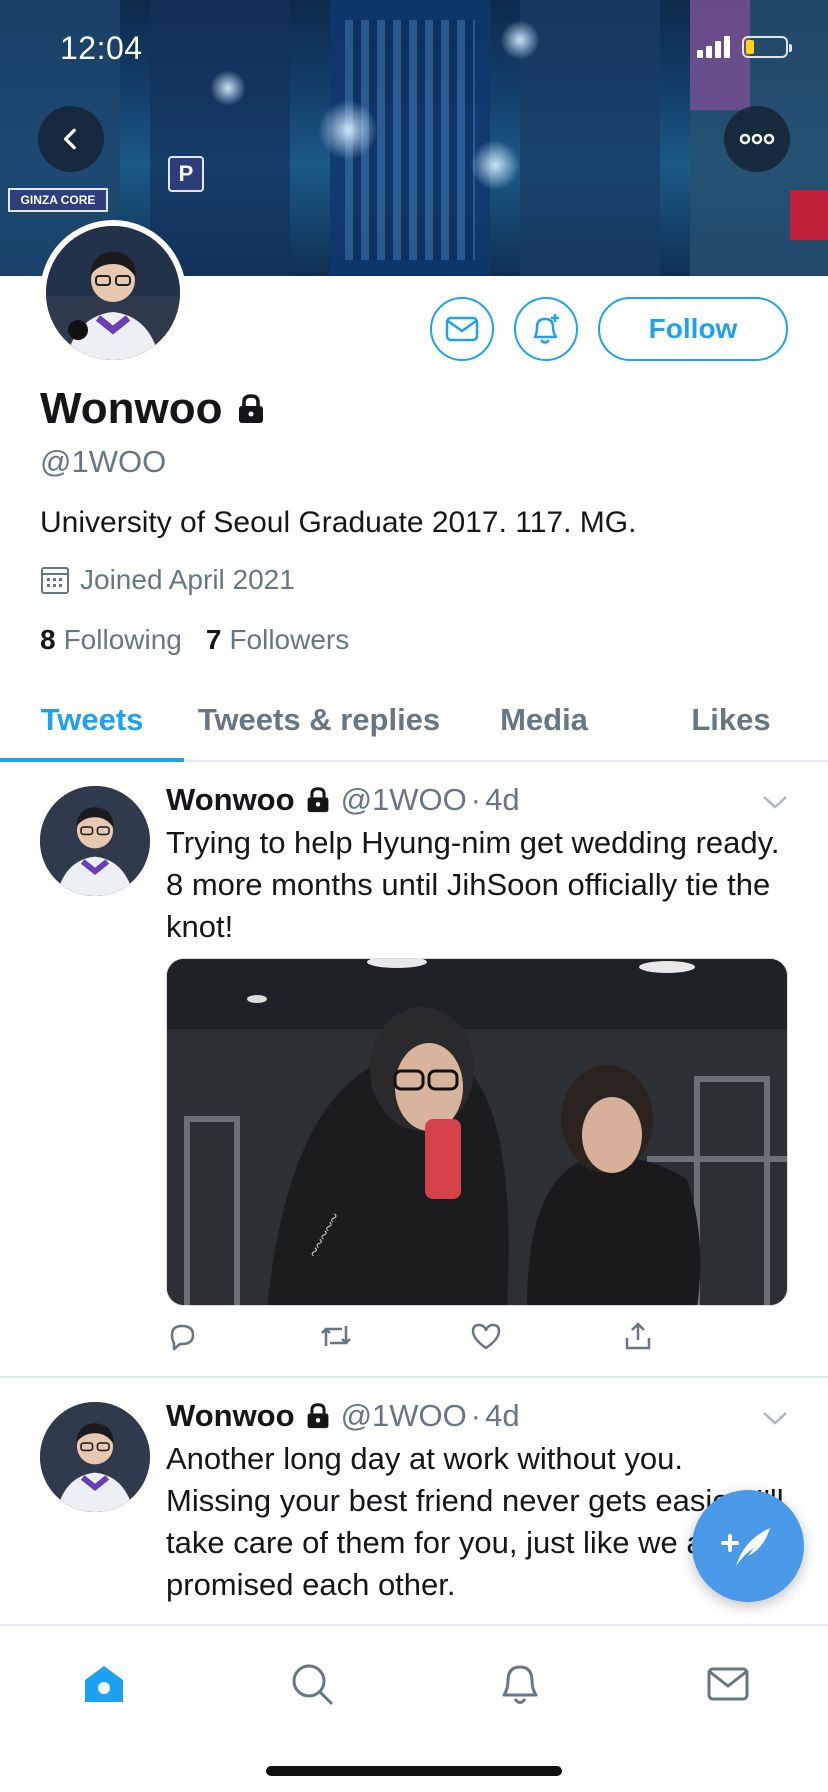  I want to click on profile-avatar, so click(113, 293).